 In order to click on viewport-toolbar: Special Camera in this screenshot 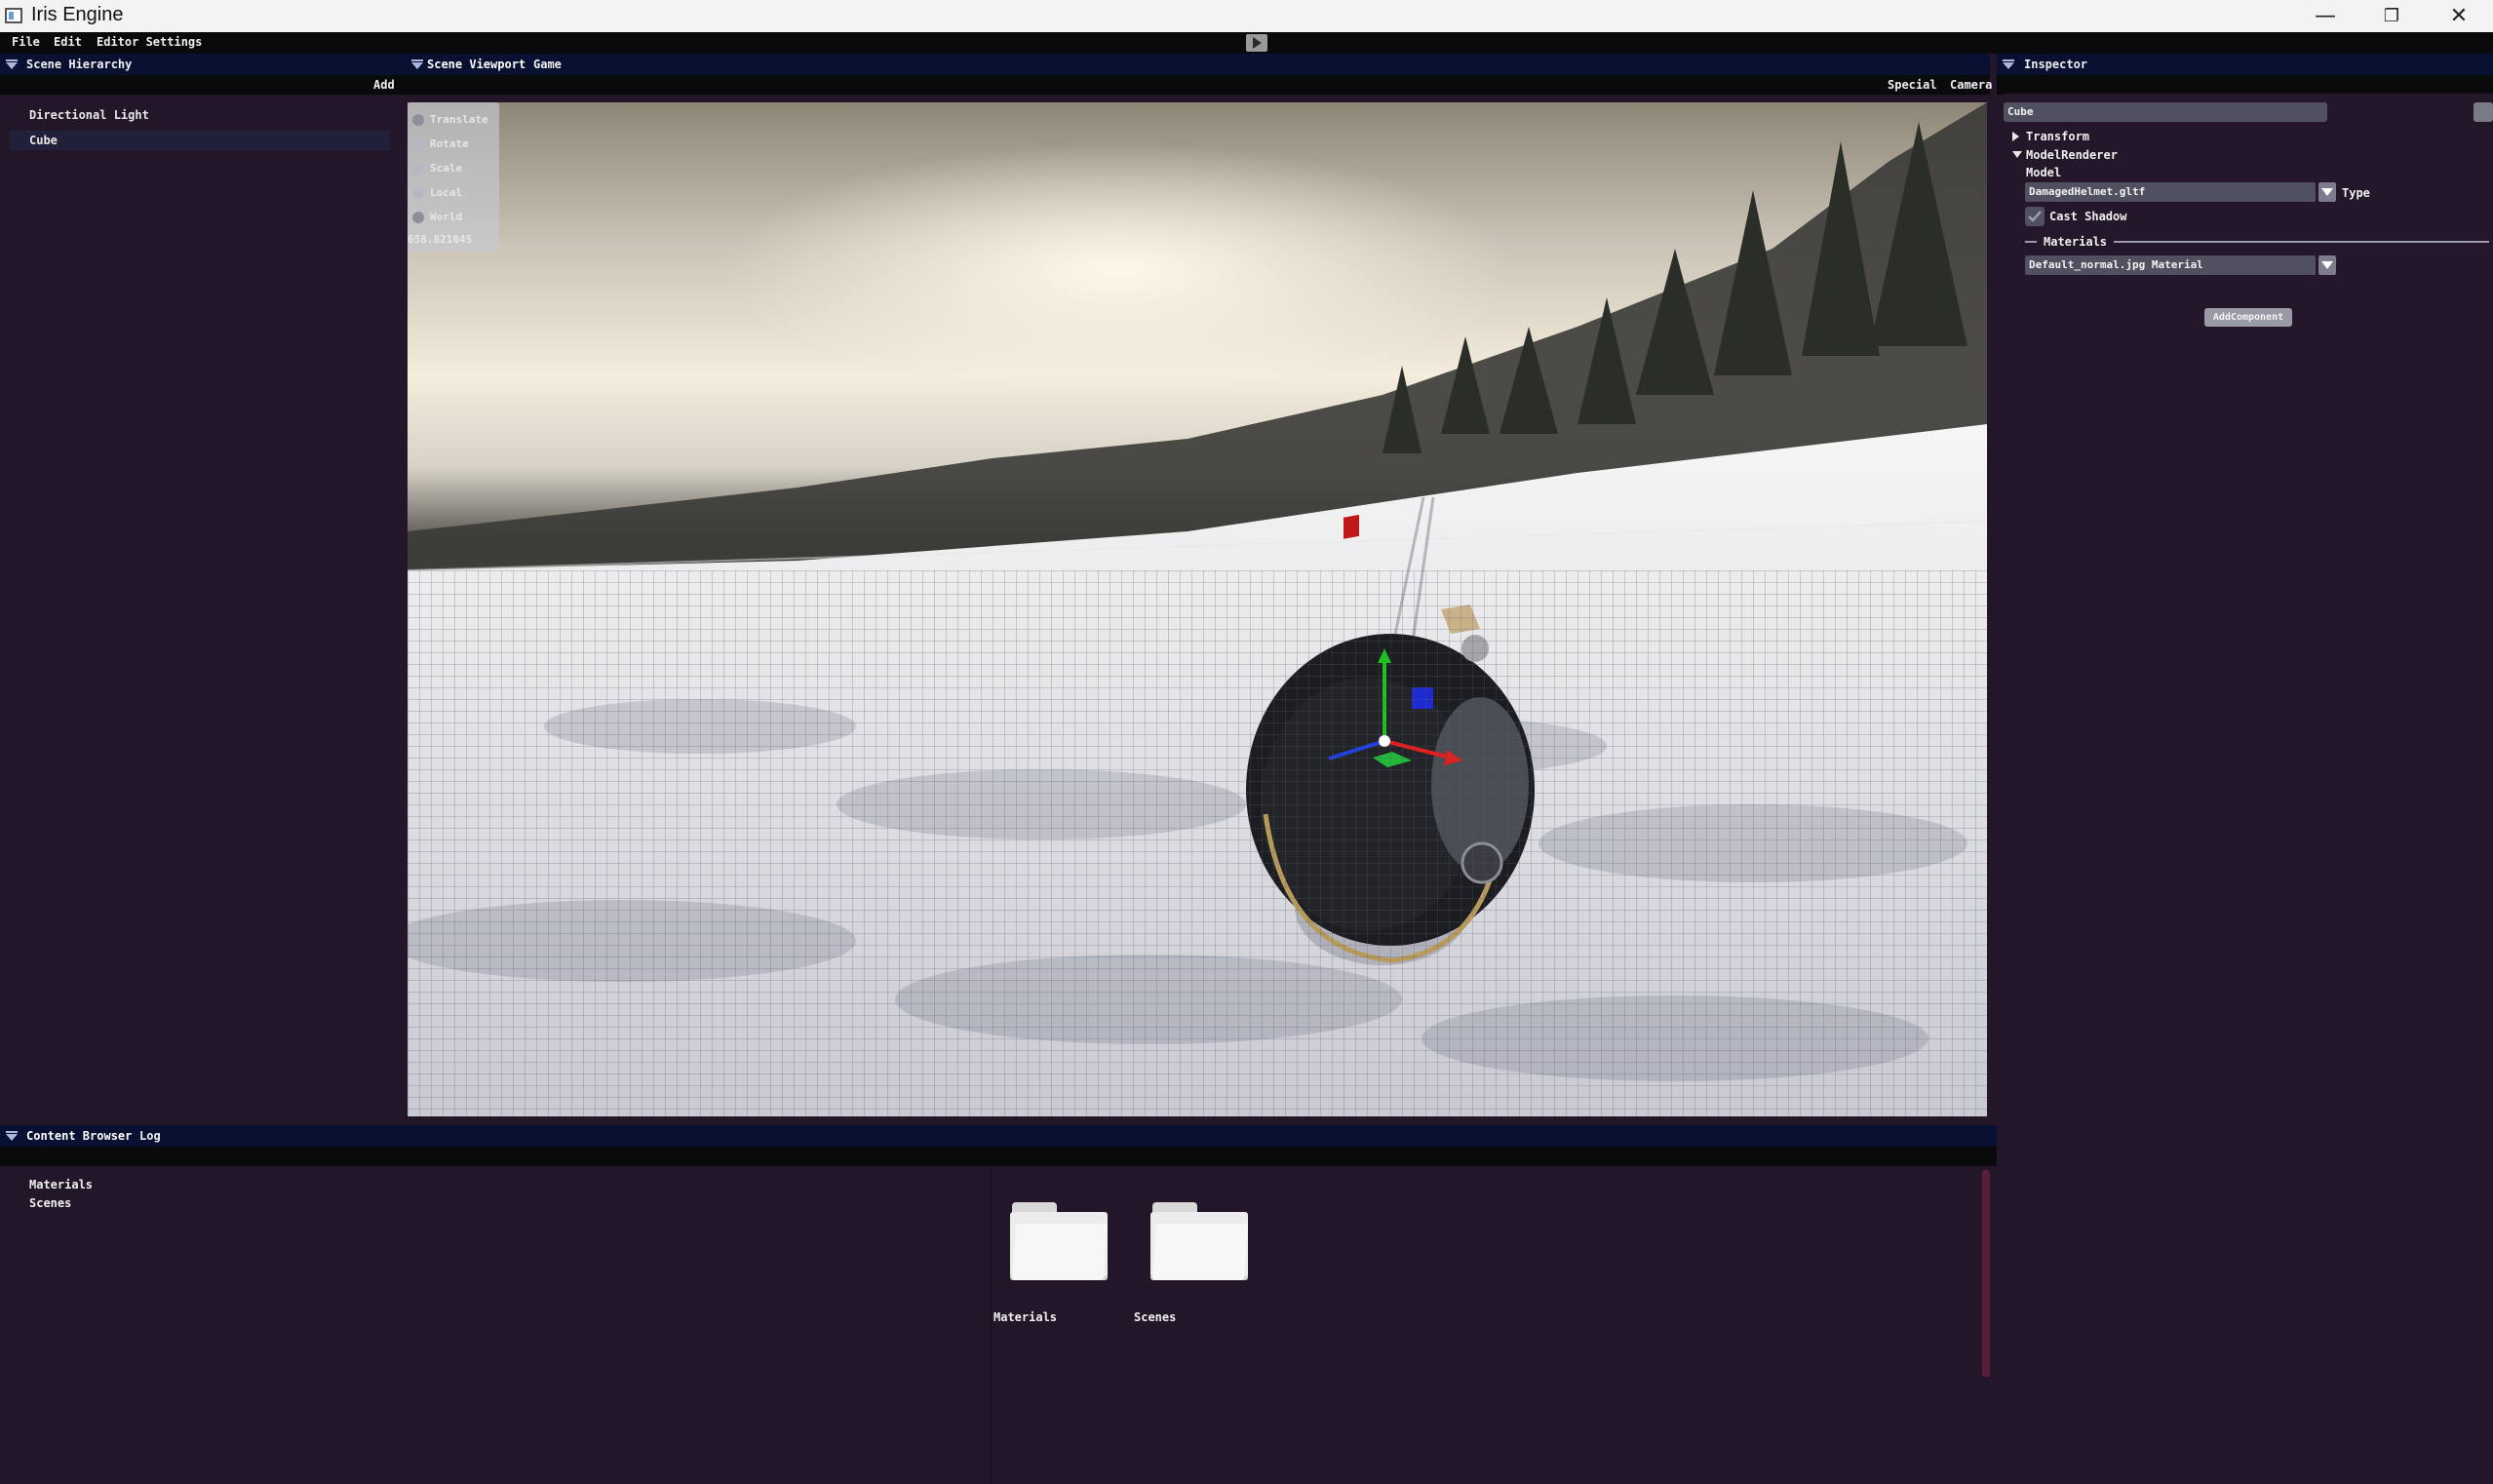, I will do `click(1199, 85)`.